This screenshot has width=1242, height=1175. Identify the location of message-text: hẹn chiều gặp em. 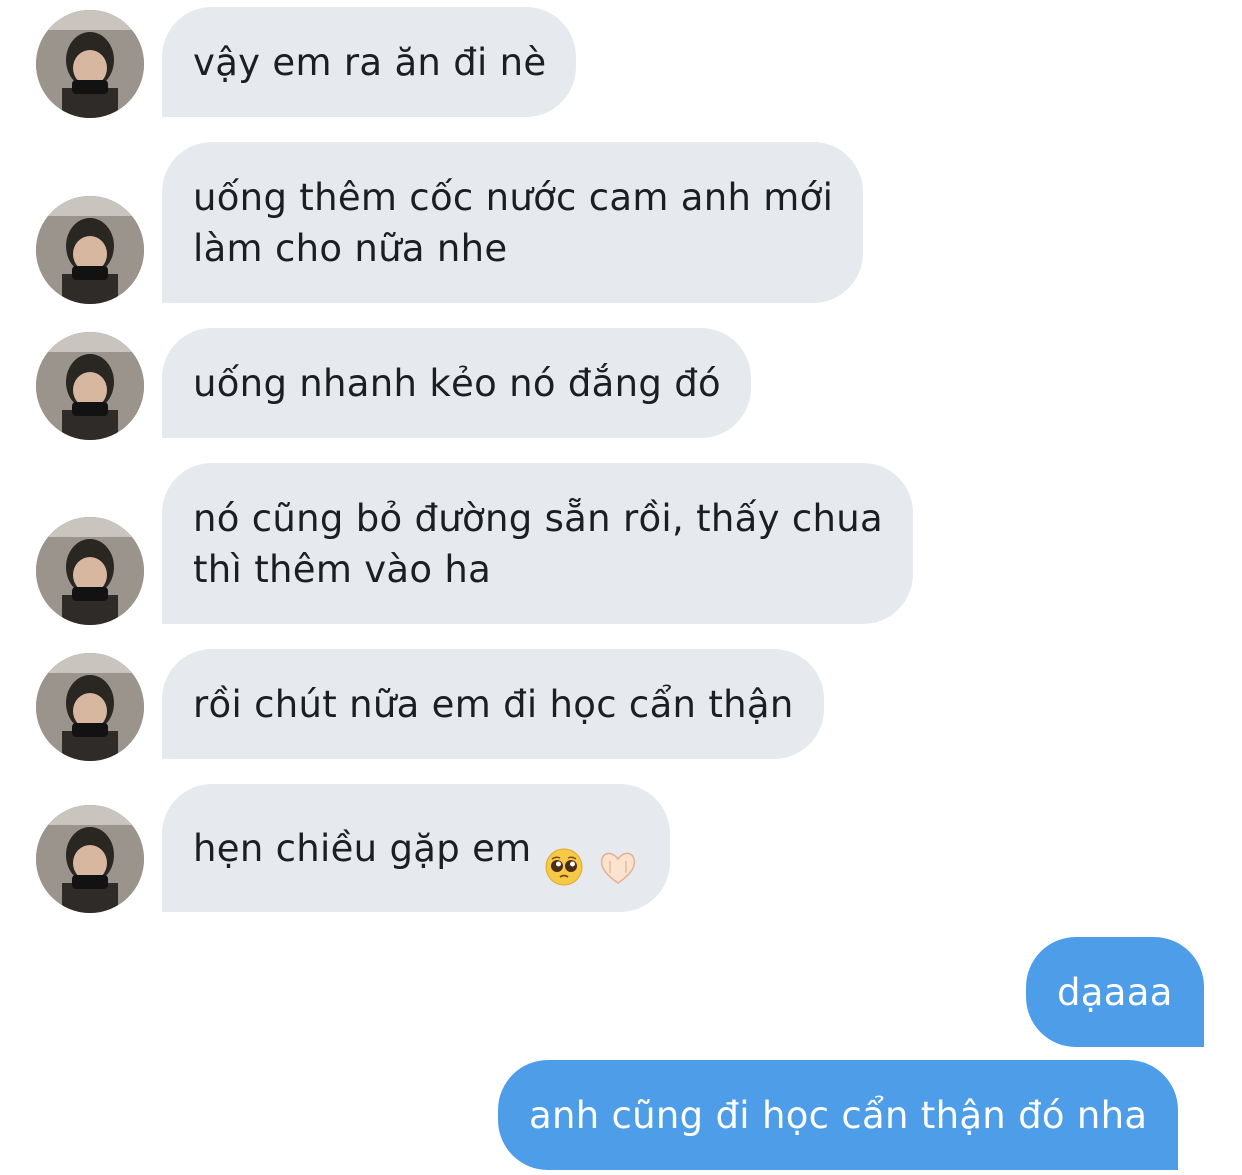
(362, 848).